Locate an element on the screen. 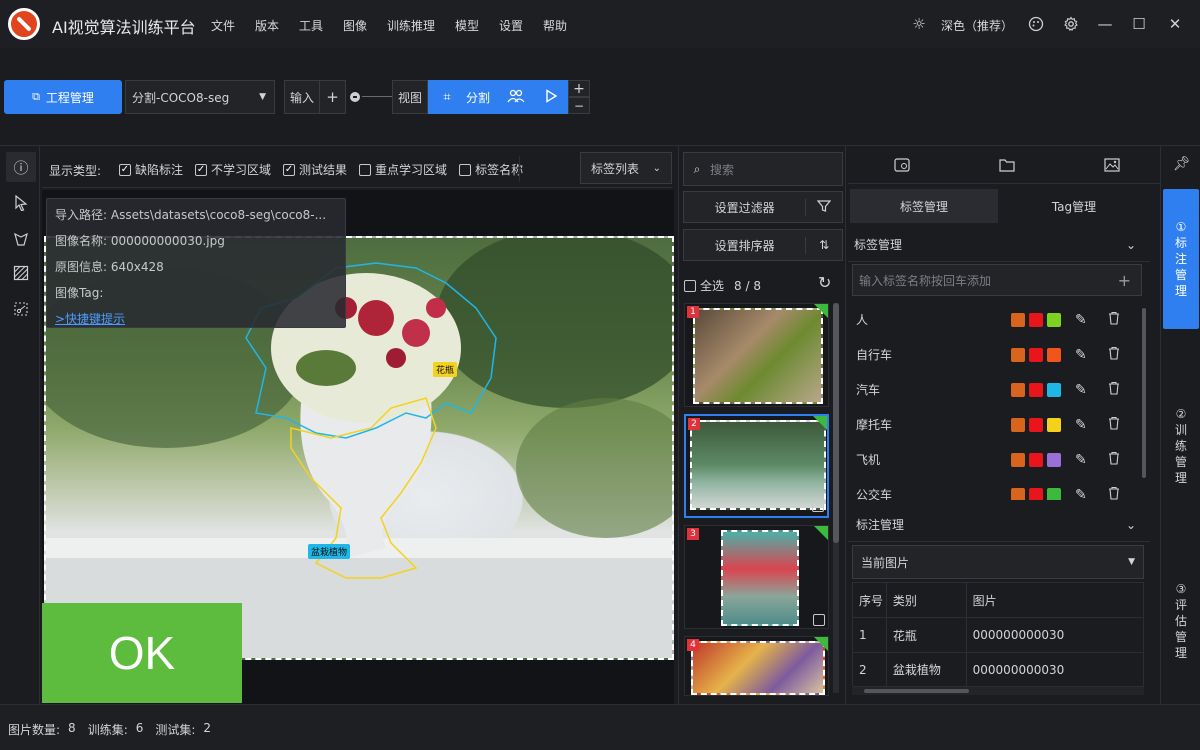 This screenshot has height=750, width=1200. anno-section-header: 标注管理 ⌄ is located at coordinates (999, 525).